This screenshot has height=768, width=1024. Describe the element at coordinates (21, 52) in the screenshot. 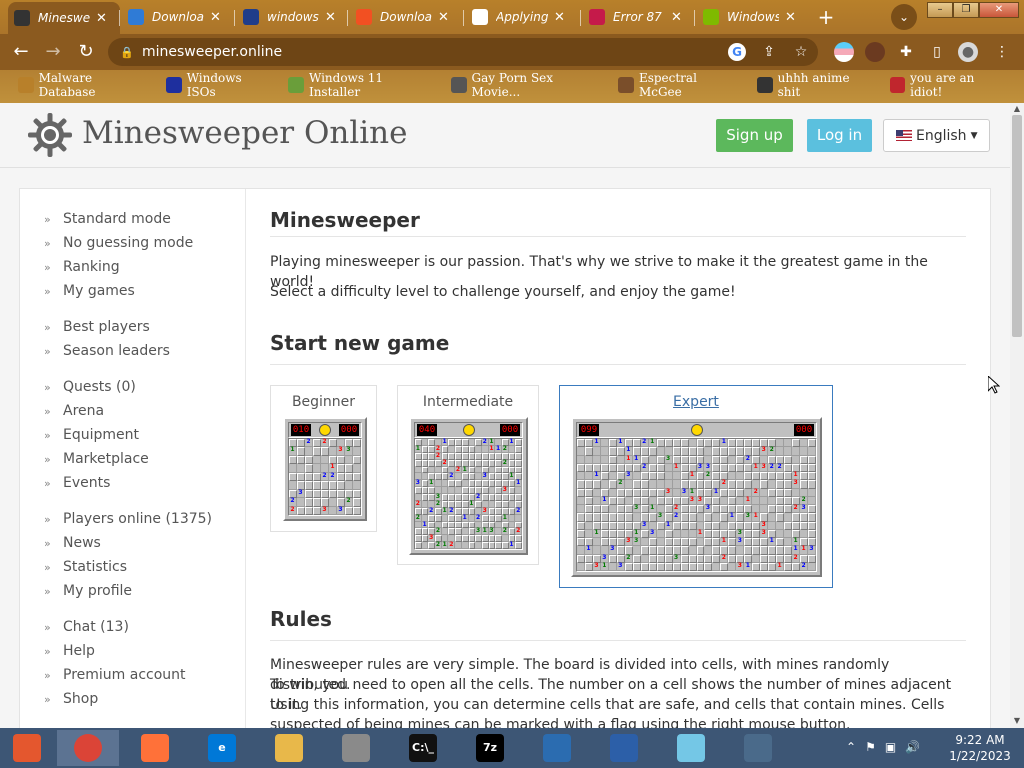

I see `back-button: ←` at that location.